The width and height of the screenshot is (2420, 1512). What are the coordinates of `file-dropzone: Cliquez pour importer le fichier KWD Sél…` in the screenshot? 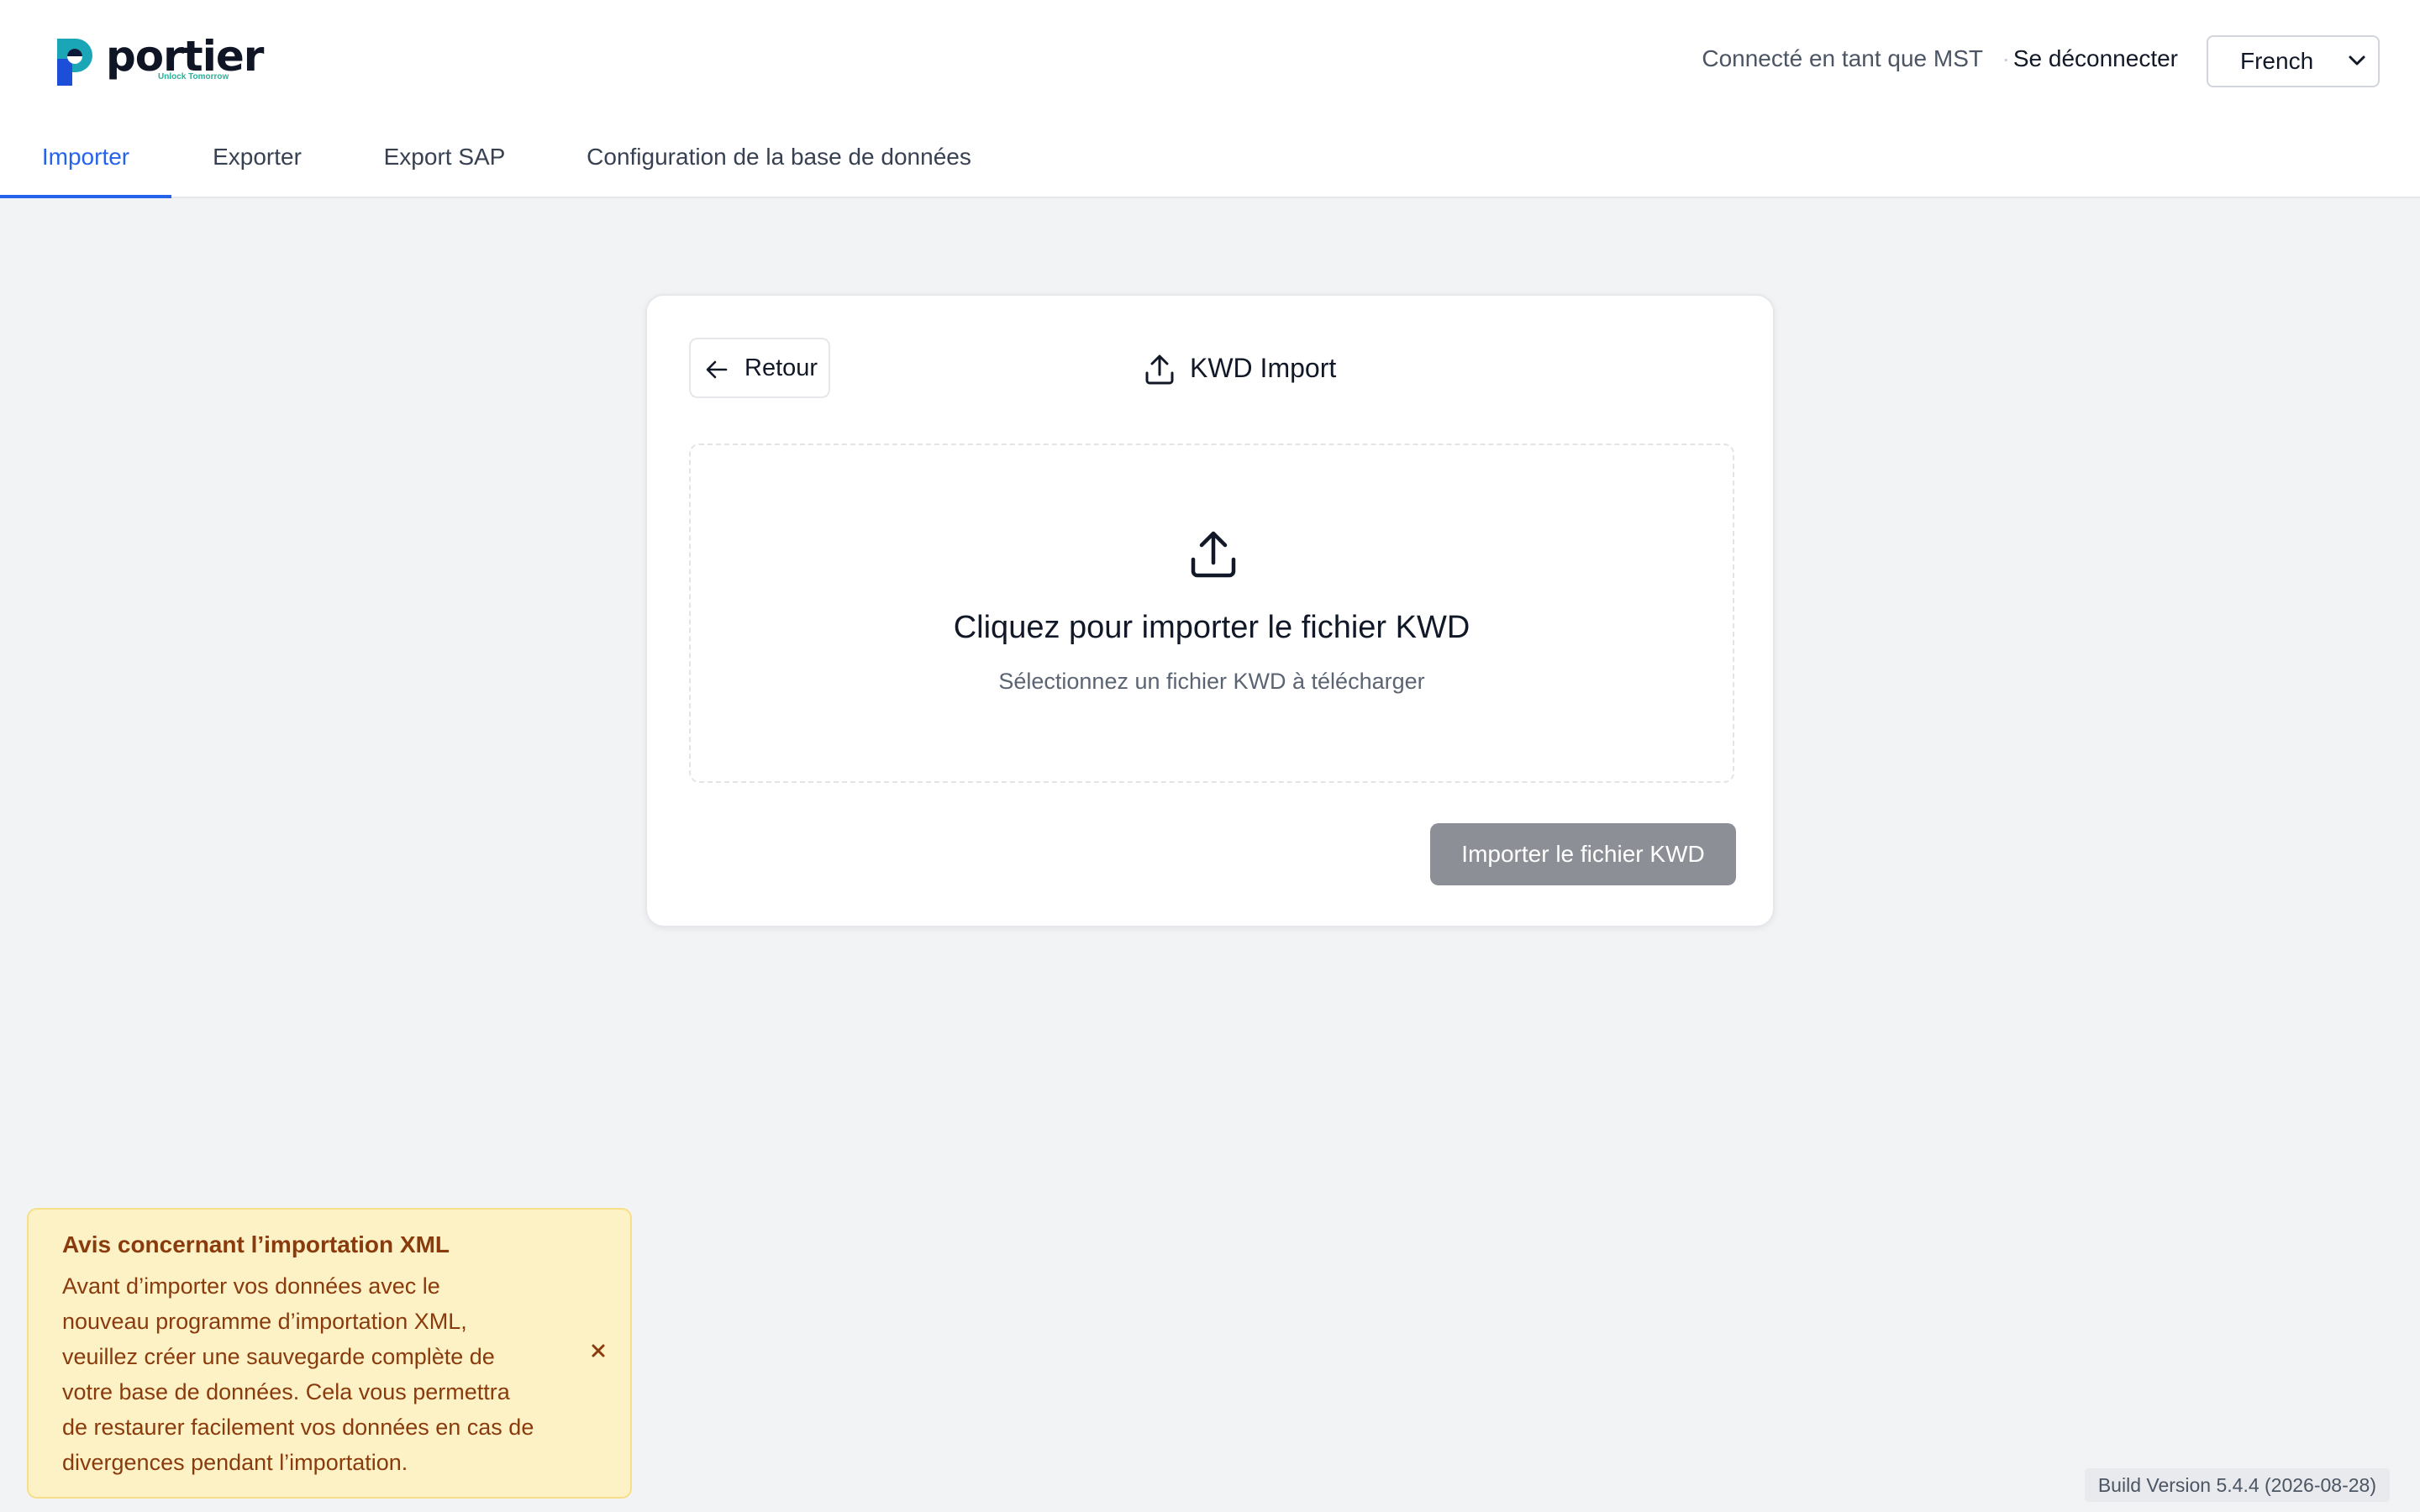 It's located at (1211, 613).